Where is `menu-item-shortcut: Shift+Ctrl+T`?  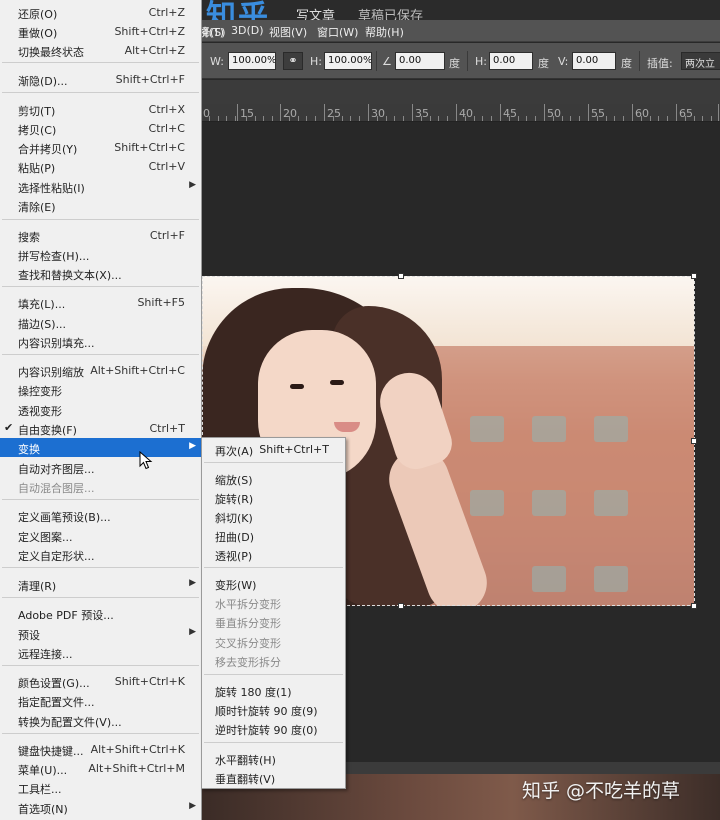 menu-item-shortcut: Shift+Ctrl+T is located at coordinates (294, 449).